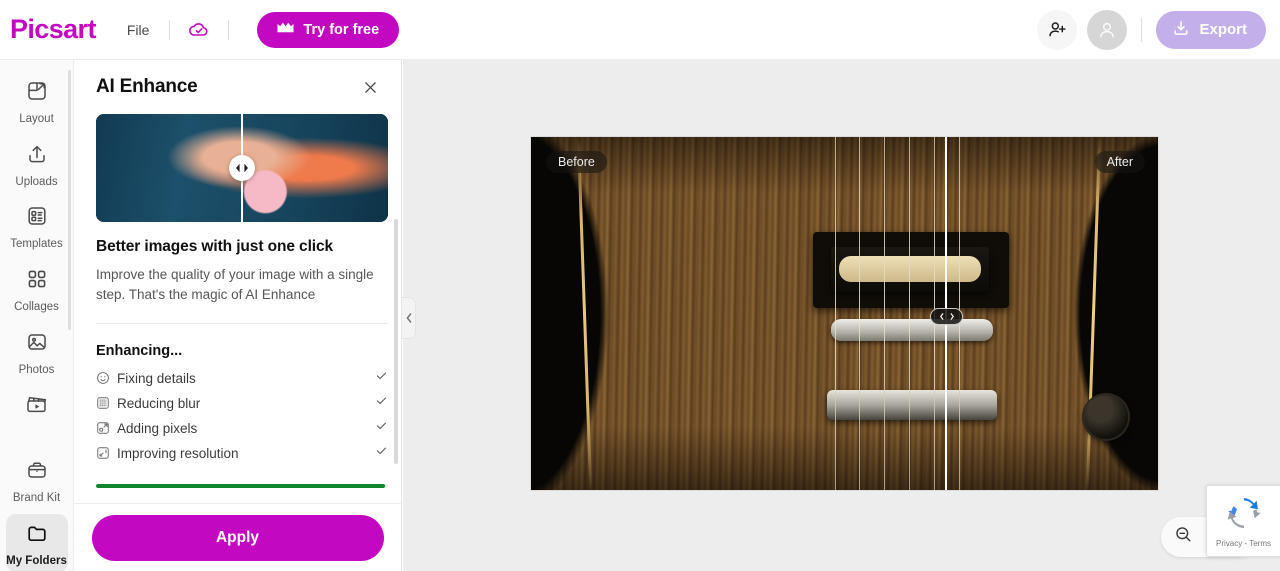  What do you see at coordinates (36, 181) in the screenshot?
I see `sidebar-label: Uploads` at bounding box center [36, 181].